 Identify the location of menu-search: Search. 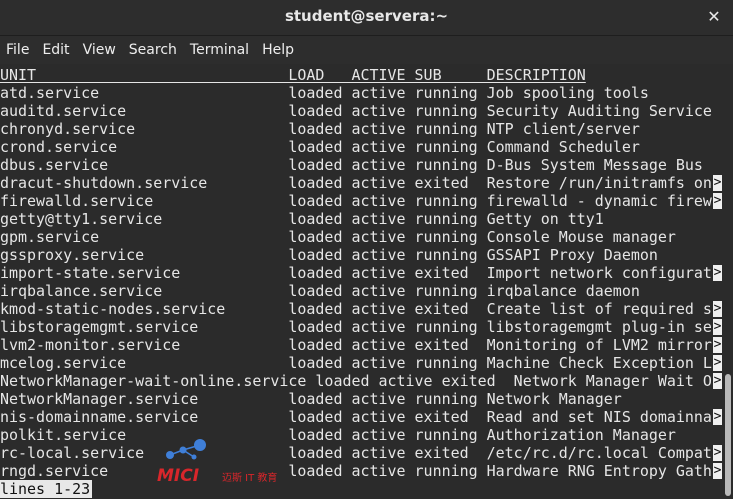
(153, 50).